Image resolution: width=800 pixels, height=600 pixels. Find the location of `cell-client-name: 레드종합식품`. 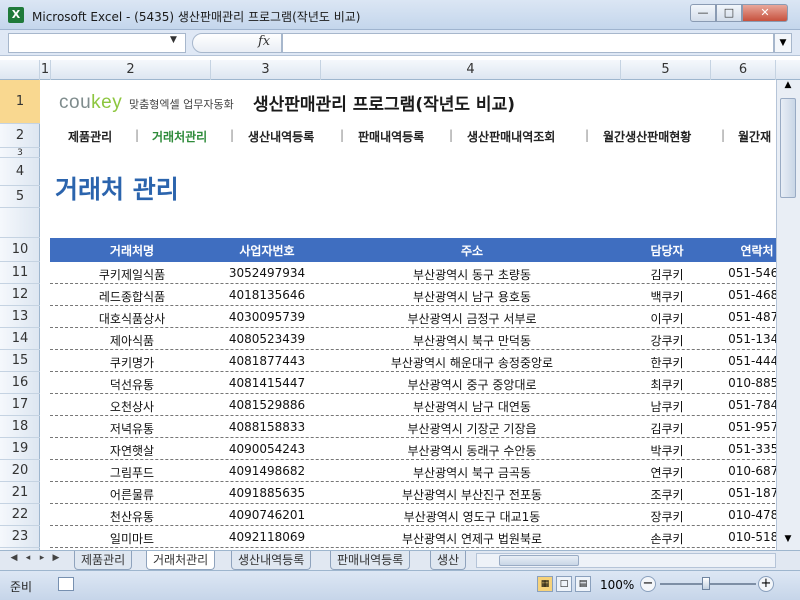

cell-client-name: 레드종합식품 is located at coordinates (132, 296).